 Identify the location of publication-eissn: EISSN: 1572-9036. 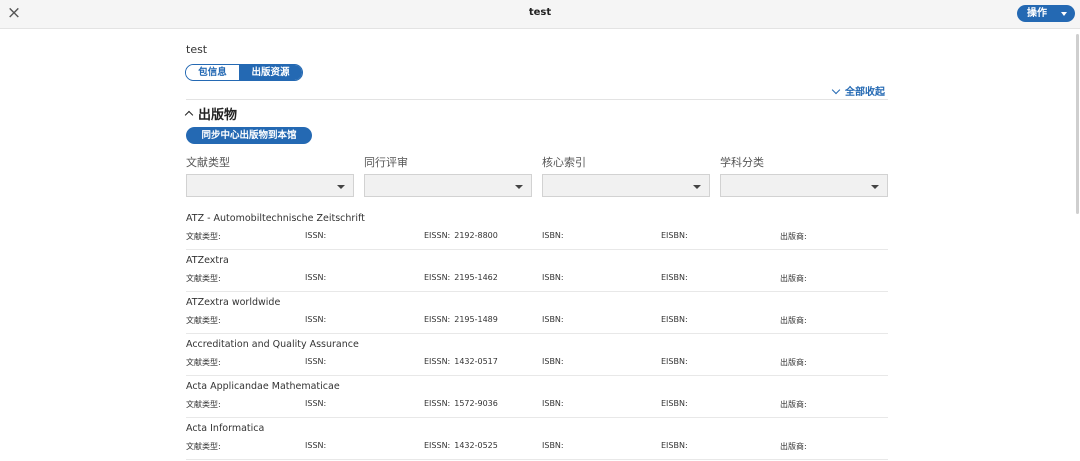
(461, 403).